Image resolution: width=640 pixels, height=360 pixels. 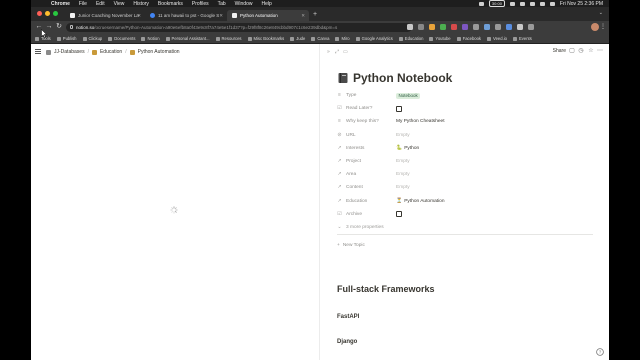 I want to click on status-icon, so click(x=481, y=3).